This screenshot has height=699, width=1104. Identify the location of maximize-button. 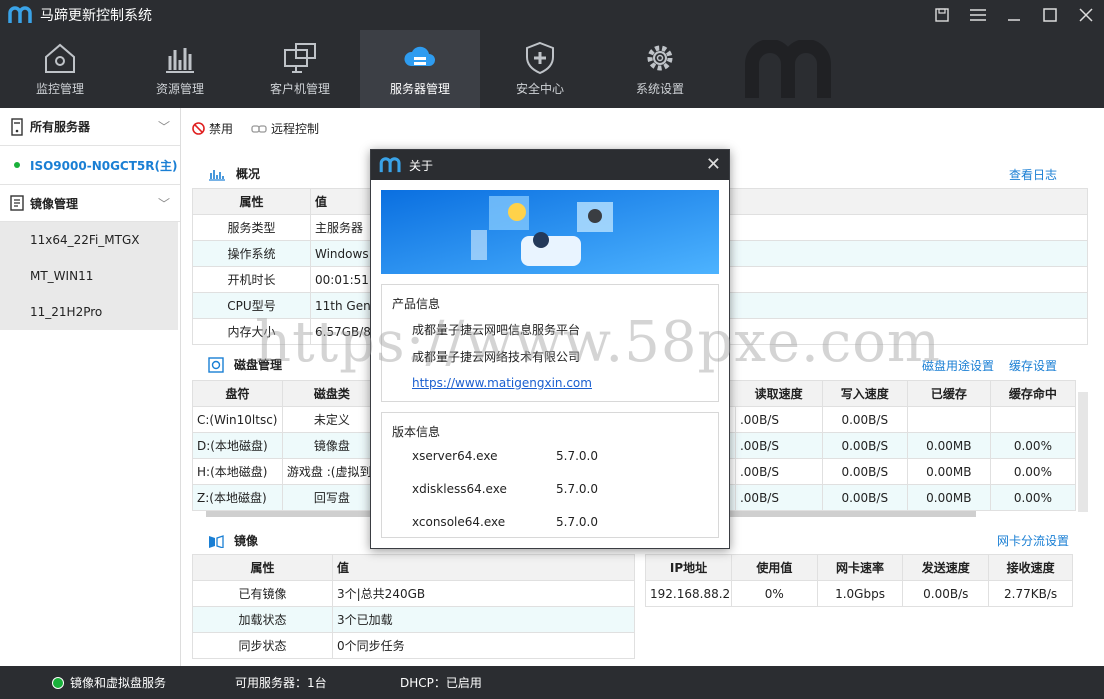
(1050, 15).